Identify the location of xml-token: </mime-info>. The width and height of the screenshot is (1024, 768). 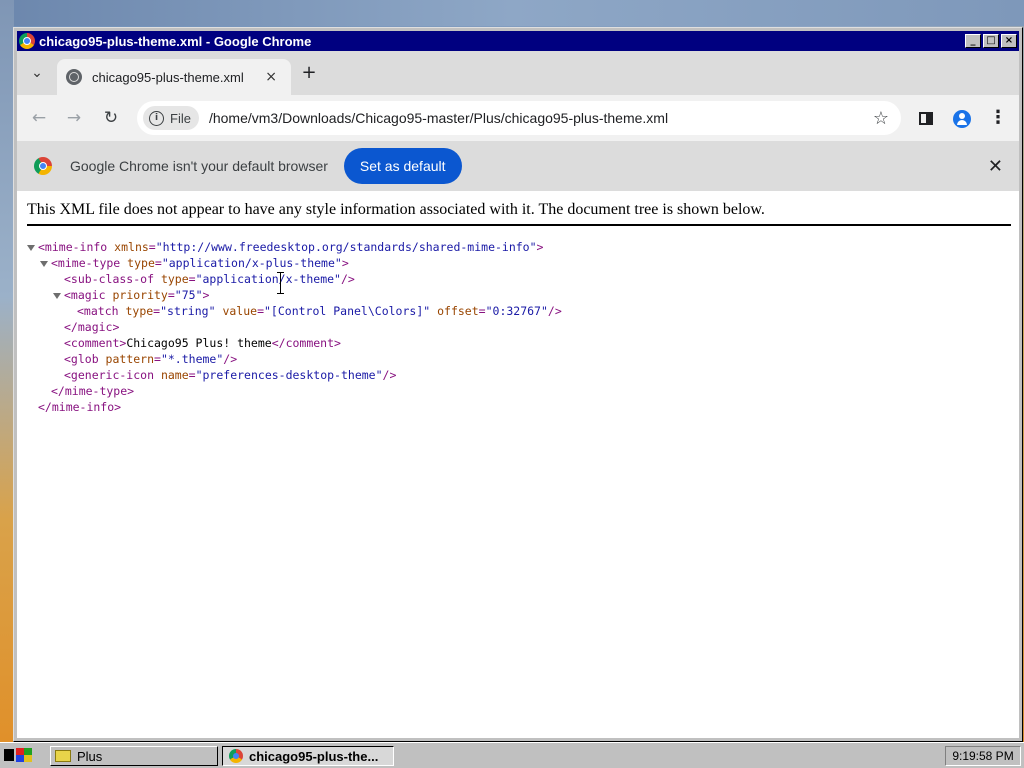
(80, 407).